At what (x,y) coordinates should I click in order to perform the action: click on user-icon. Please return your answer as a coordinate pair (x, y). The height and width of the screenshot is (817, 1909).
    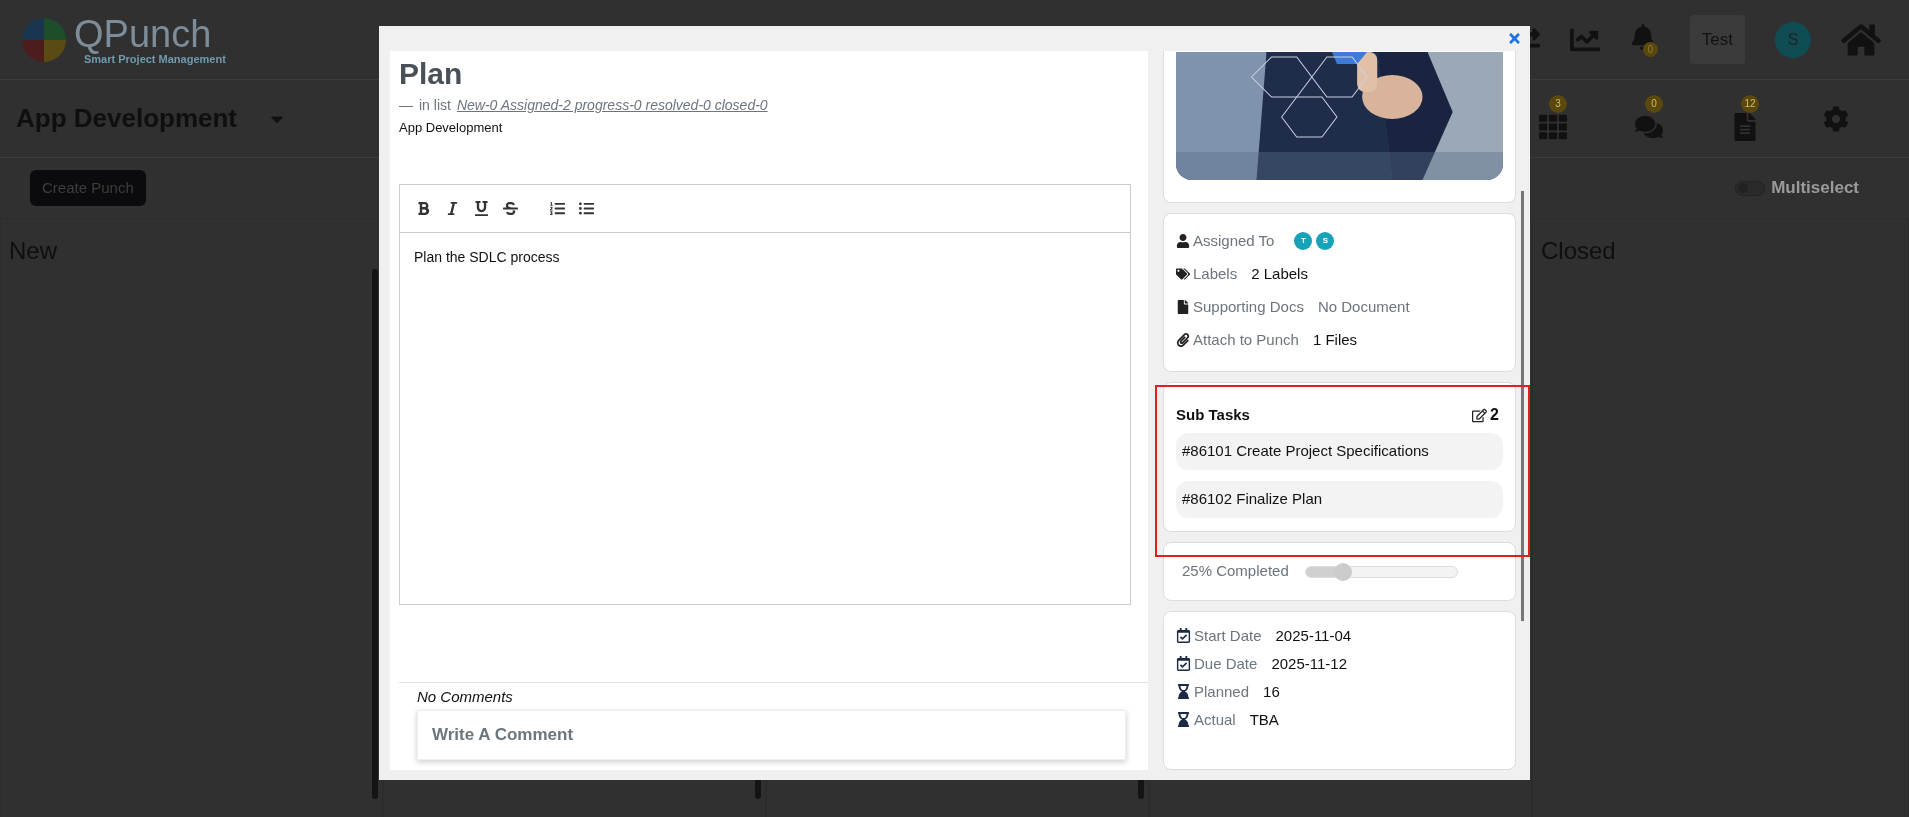
    Looking at the image, I should click on (1183, 241).